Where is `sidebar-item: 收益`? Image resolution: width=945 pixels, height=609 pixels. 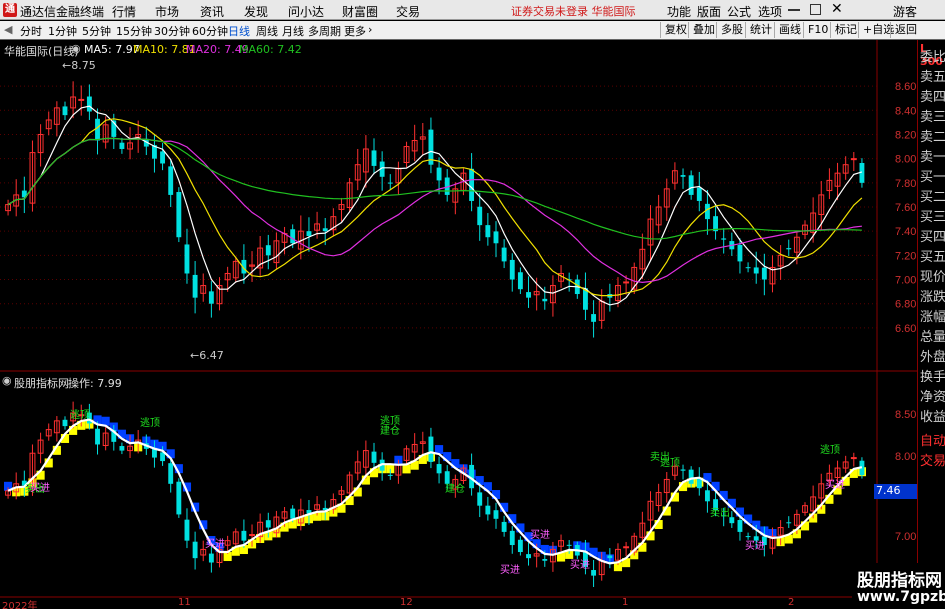
sidebar-item: 收益 is located at coordinates (932, 415).